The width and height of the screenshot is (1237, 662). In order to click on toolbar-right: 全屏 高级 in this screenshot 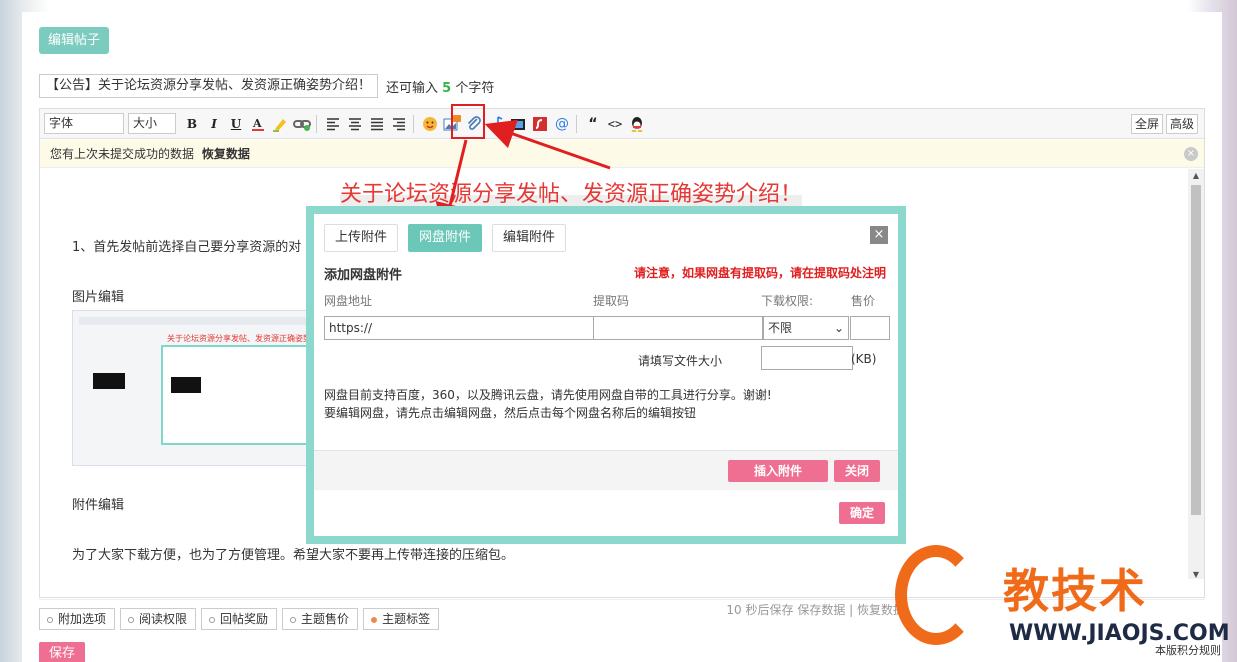, I will do `click(1163, 124)`.